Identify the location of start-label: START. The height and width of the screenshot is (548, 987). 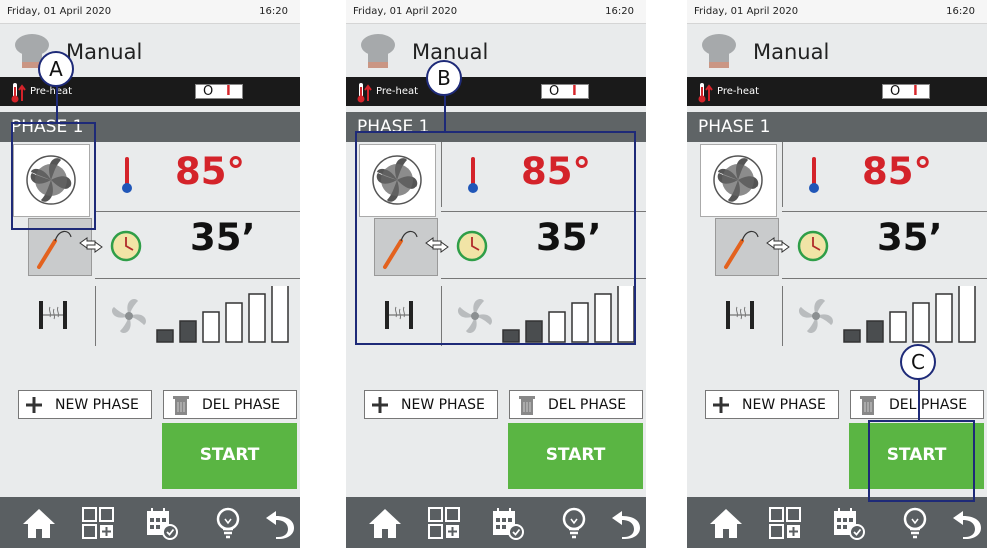
(575, 455).